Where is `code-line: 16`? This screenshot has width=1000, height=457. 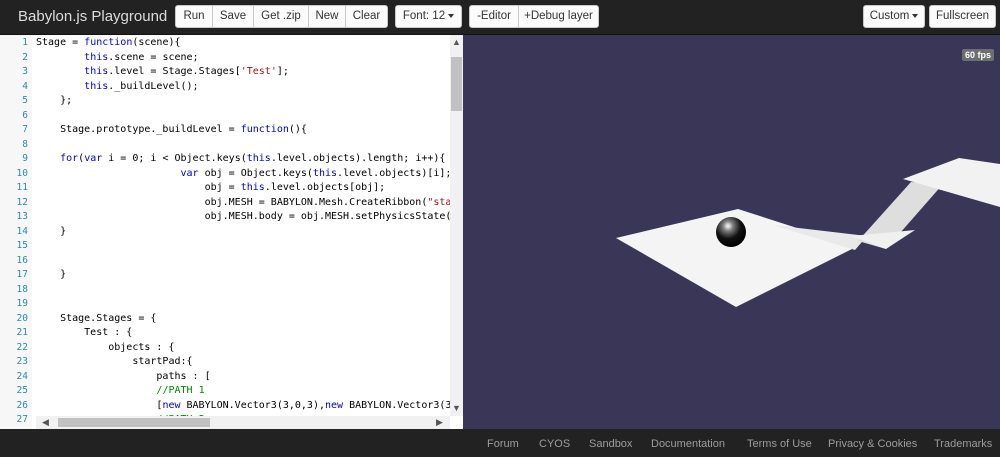 code-line: 16 is located at coordinates (225, 261).